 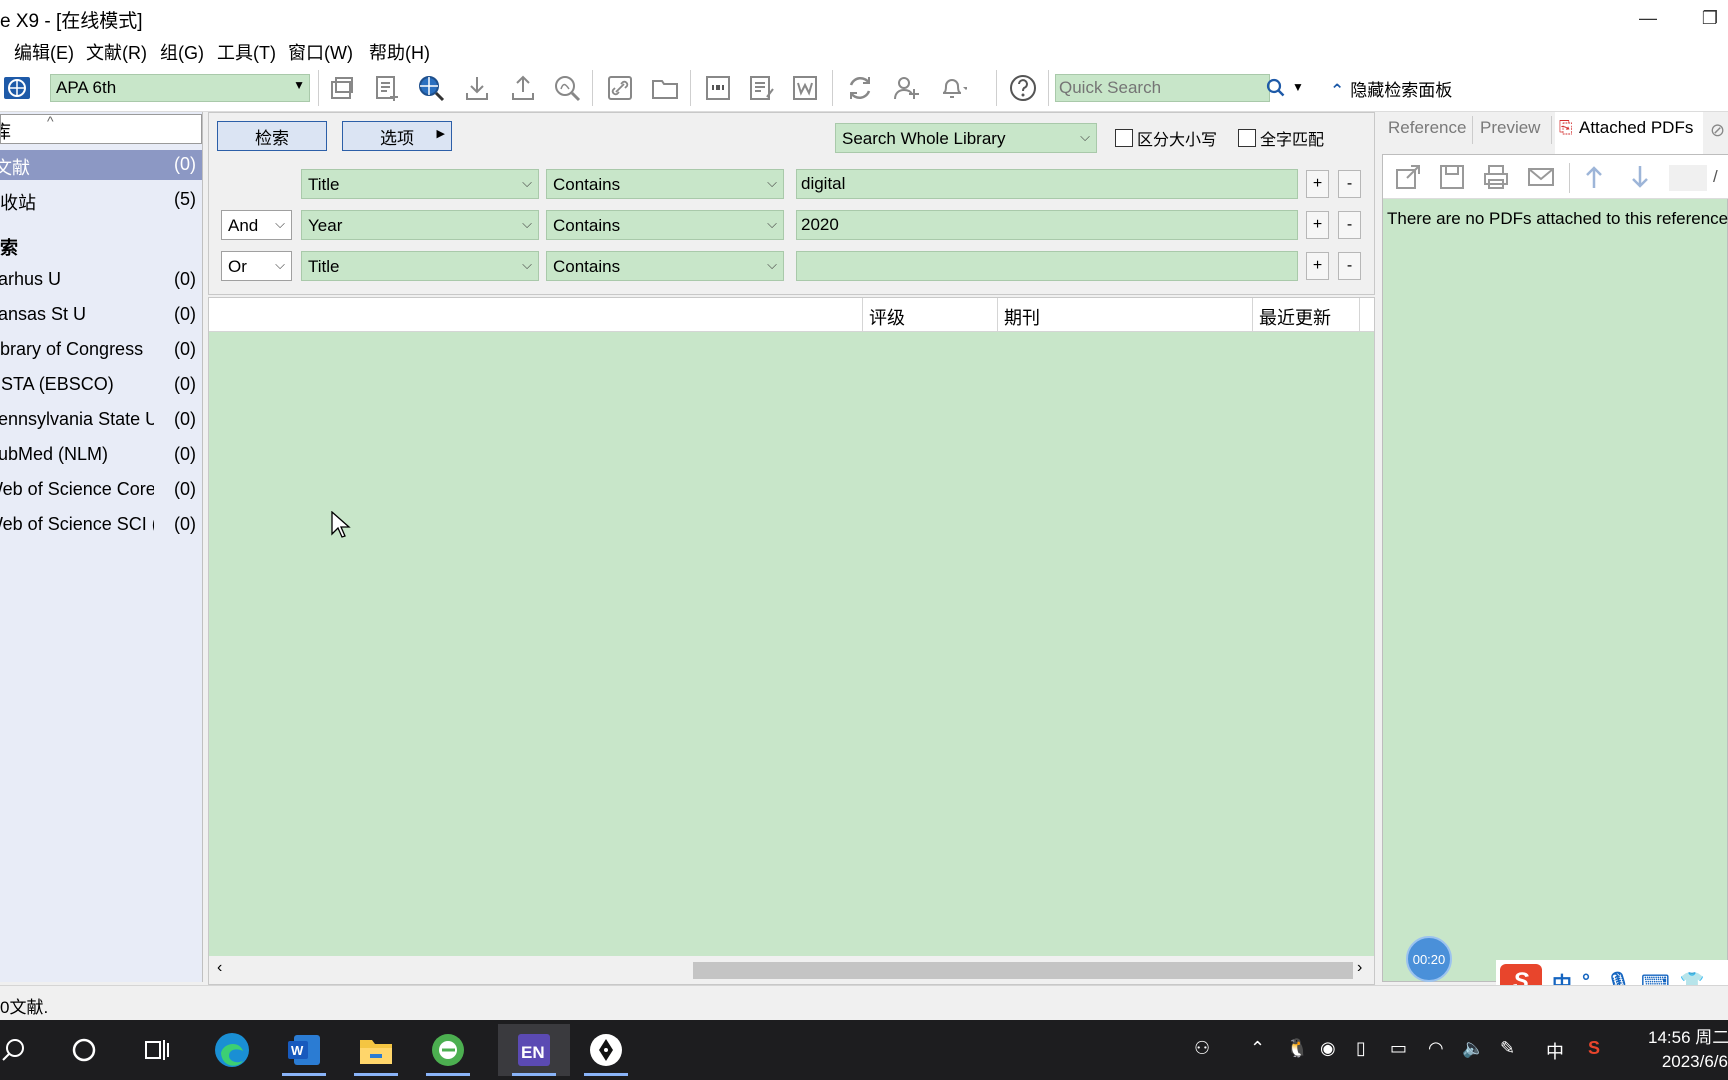 I want to click on online-search-heading: 检索, so click(x=9, y=247).